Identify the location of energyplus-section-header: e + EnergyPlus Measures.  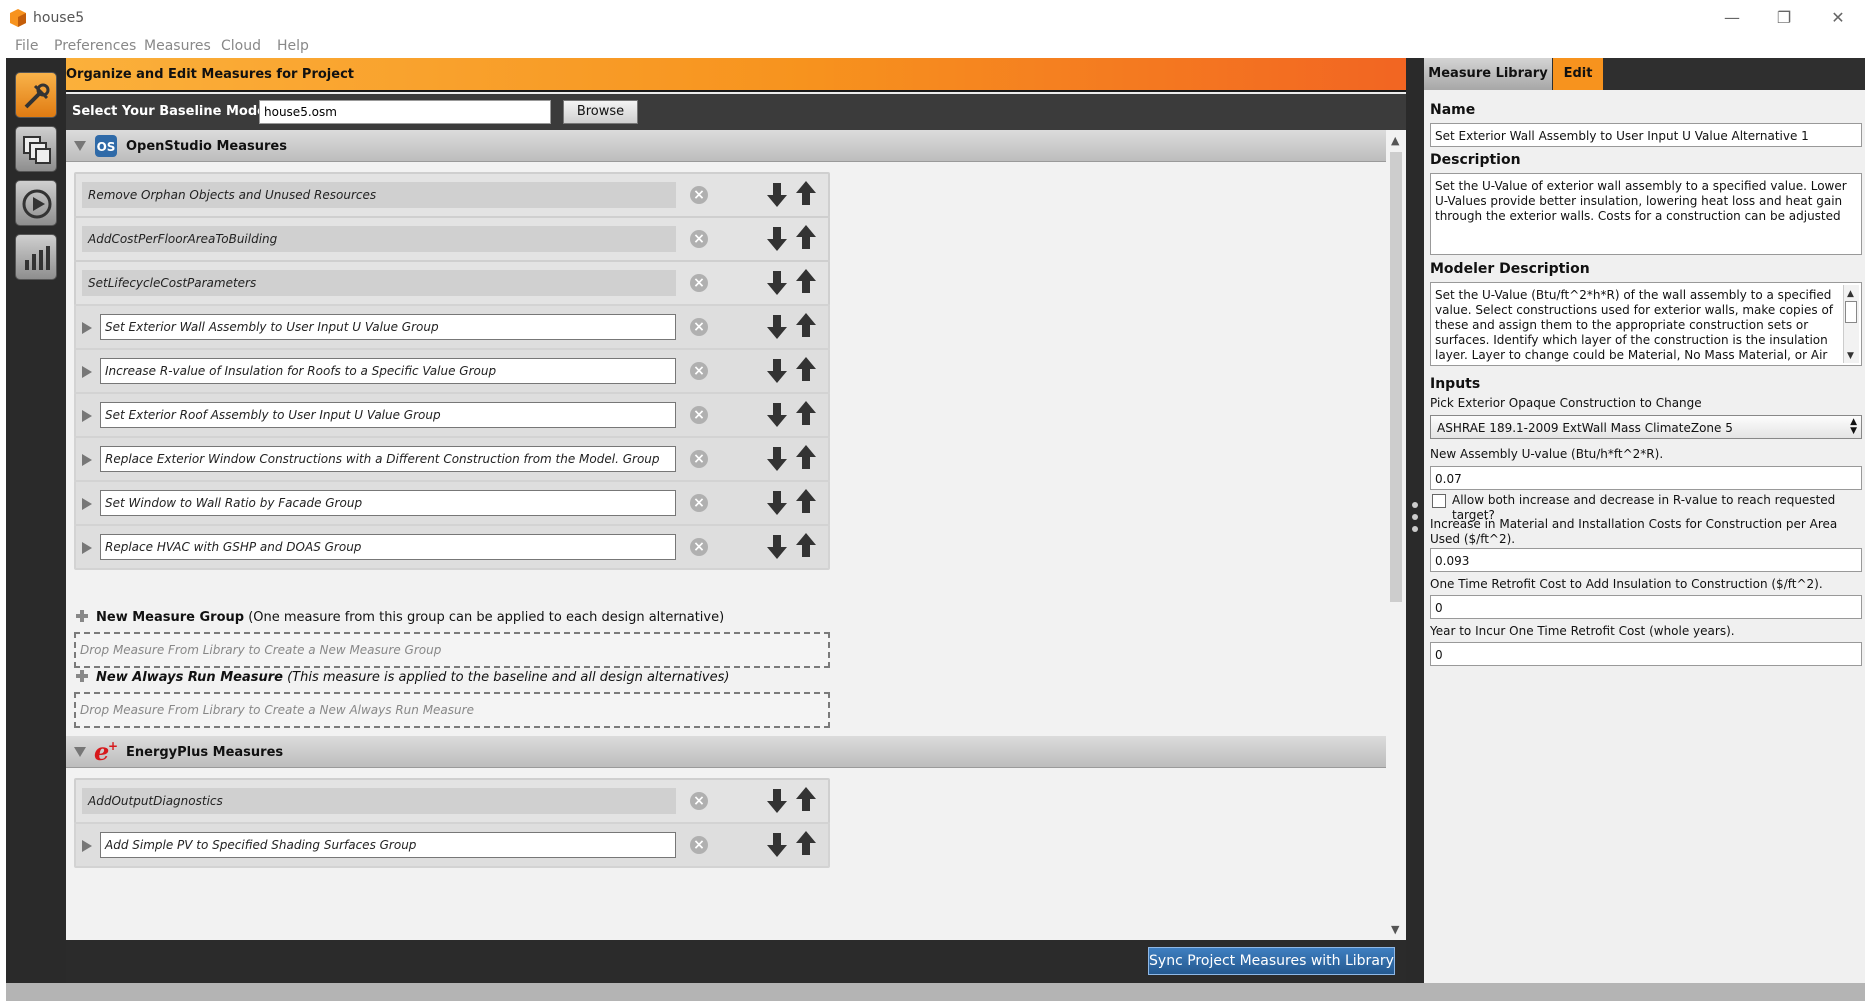
(726, 752).